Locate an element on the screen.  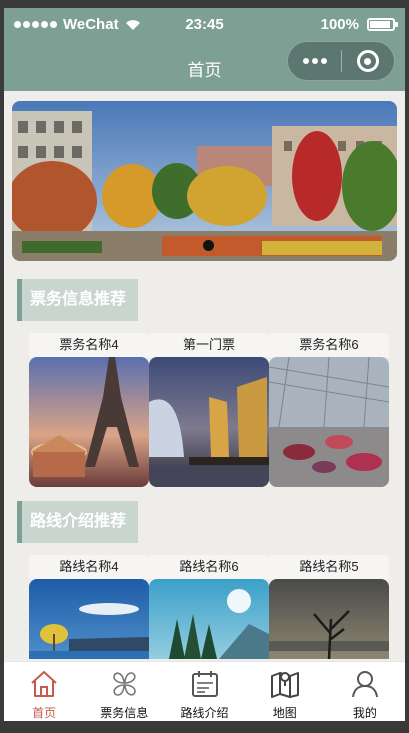
battery-icon is located at coordinates (382, 24).